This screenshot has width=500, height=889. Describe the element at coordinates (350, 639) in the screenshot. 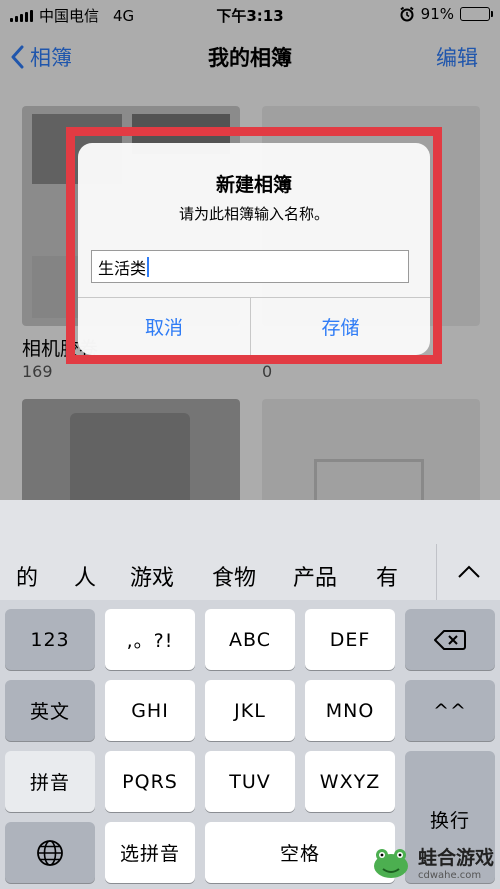

I see `def-key: DEF` at that location.